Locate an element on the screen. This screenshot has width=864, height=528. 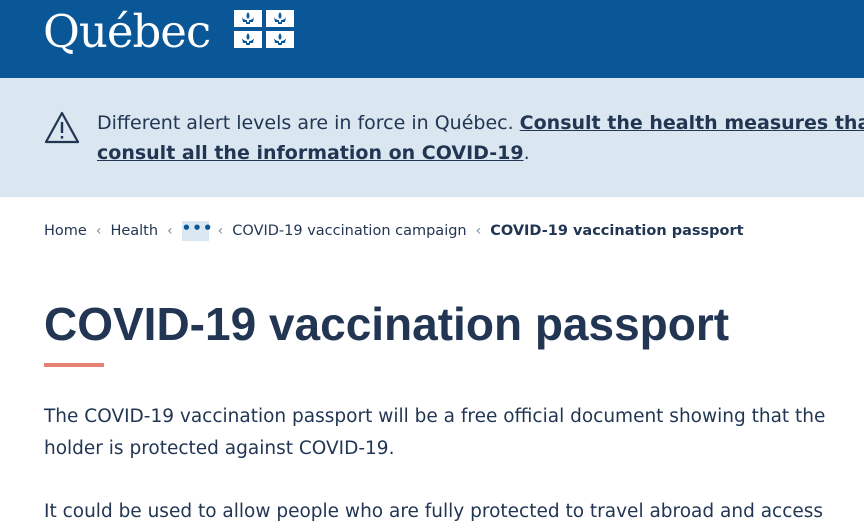
breadcrumb-home: Home is located at coordinates (65, 231).